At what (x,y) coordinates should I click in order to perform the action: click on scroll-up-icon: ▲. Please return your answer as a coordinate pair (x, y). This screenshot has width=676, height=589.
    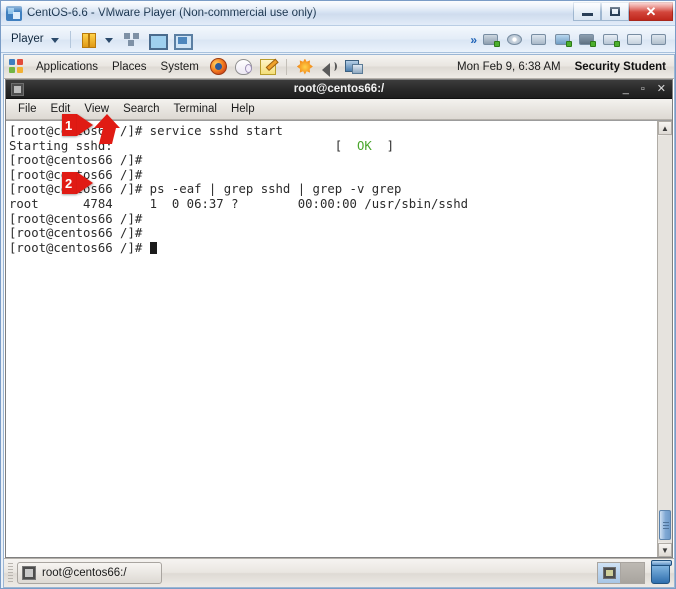
    Looking at the image, I should click on (665, 128).